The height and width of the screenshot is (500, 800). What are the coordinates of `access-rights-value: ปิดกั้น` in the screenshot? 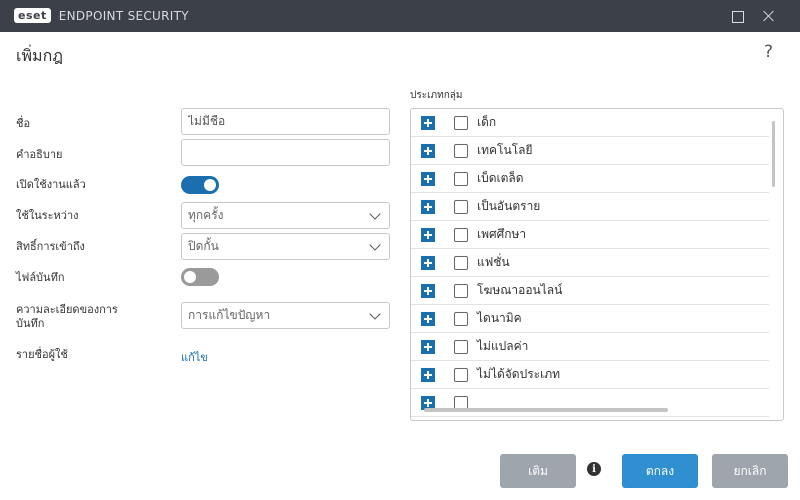 It's located at (203, 246).